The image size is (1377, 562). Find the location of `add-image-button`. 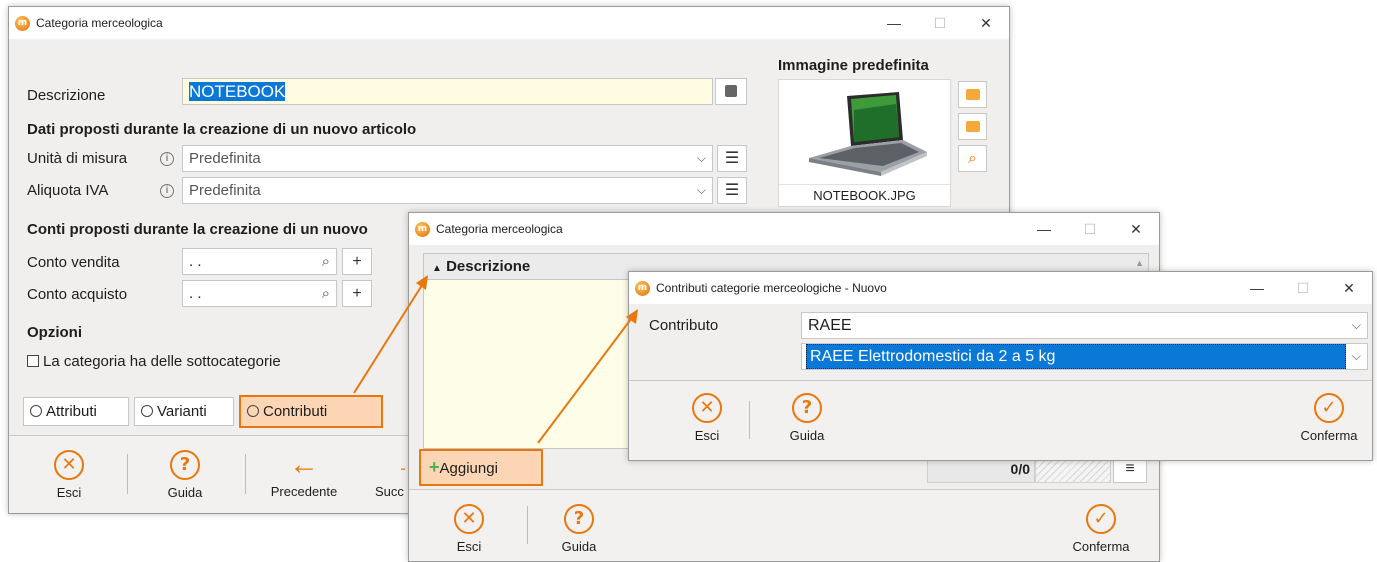

add-image-button is located at coordinates (972, 94).